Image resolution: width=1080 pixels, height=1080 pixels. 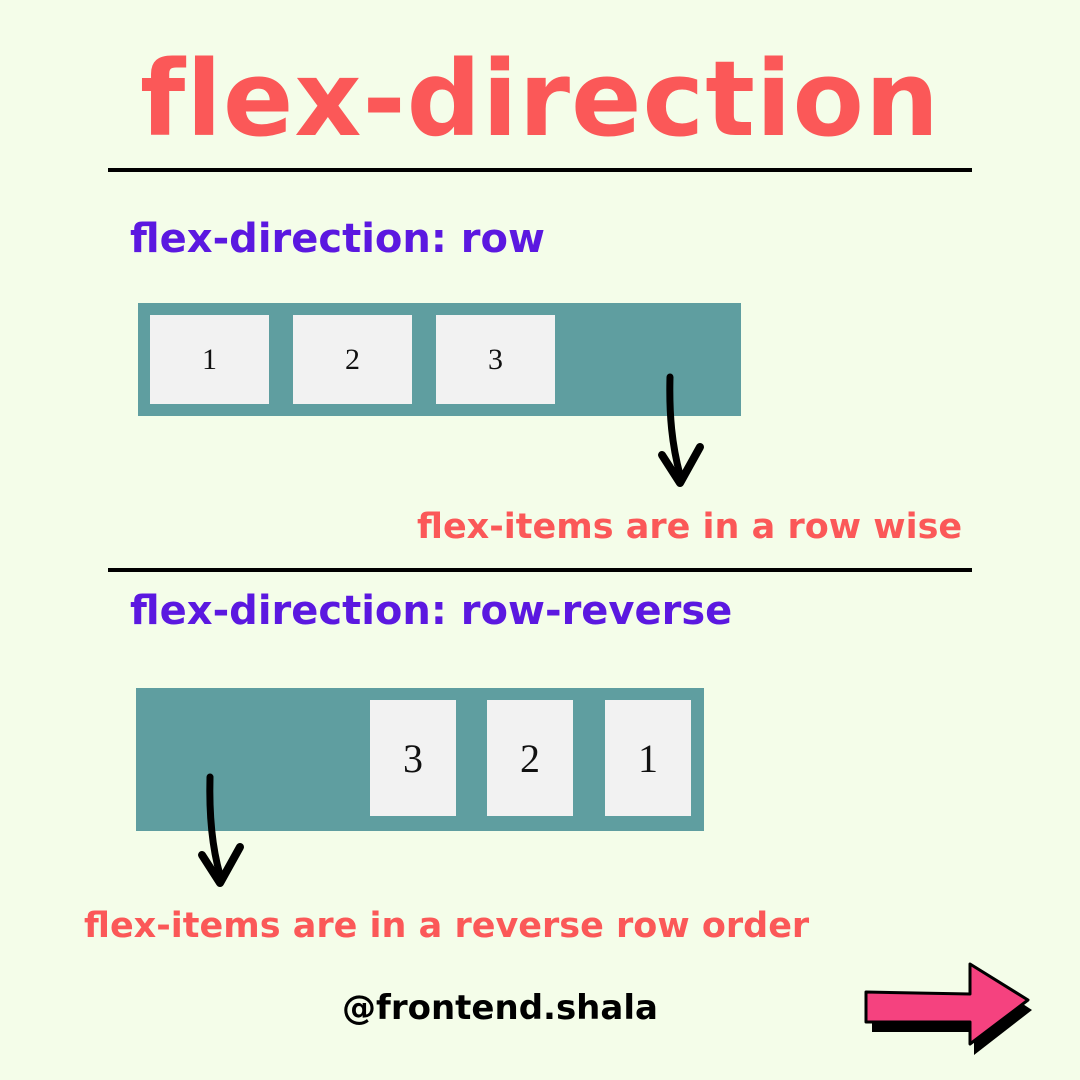 I want to click on next-arrow-icon, so click(x=952, y=1010).